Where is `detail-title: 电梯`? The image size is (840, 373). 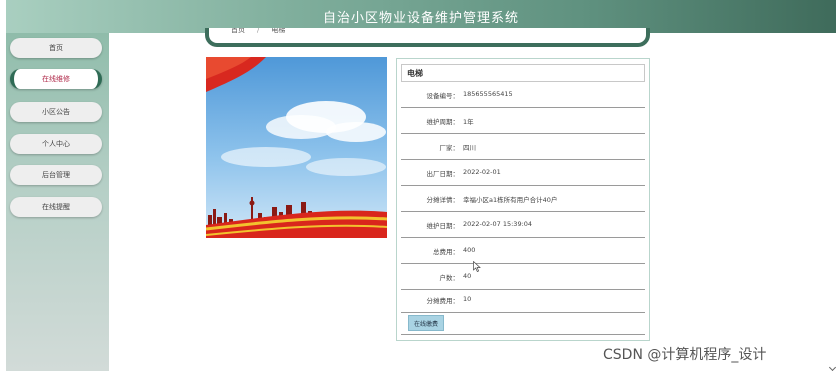
detail-title: 电梯 is located at coordinates (523, 73).